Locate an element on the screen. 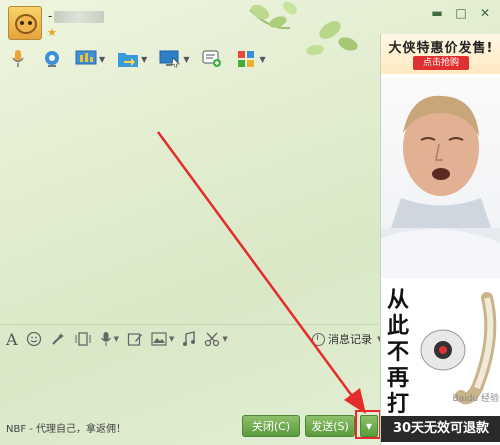 The height and width of the screenshot is (445, 500). remote-desktop-icon is located at coordinates (170, 59).